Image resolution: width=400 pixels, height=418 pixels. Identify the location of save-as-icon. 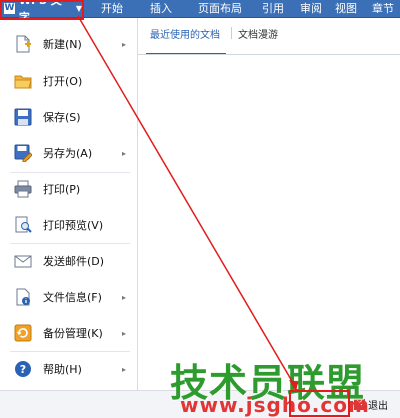
(23, 153).